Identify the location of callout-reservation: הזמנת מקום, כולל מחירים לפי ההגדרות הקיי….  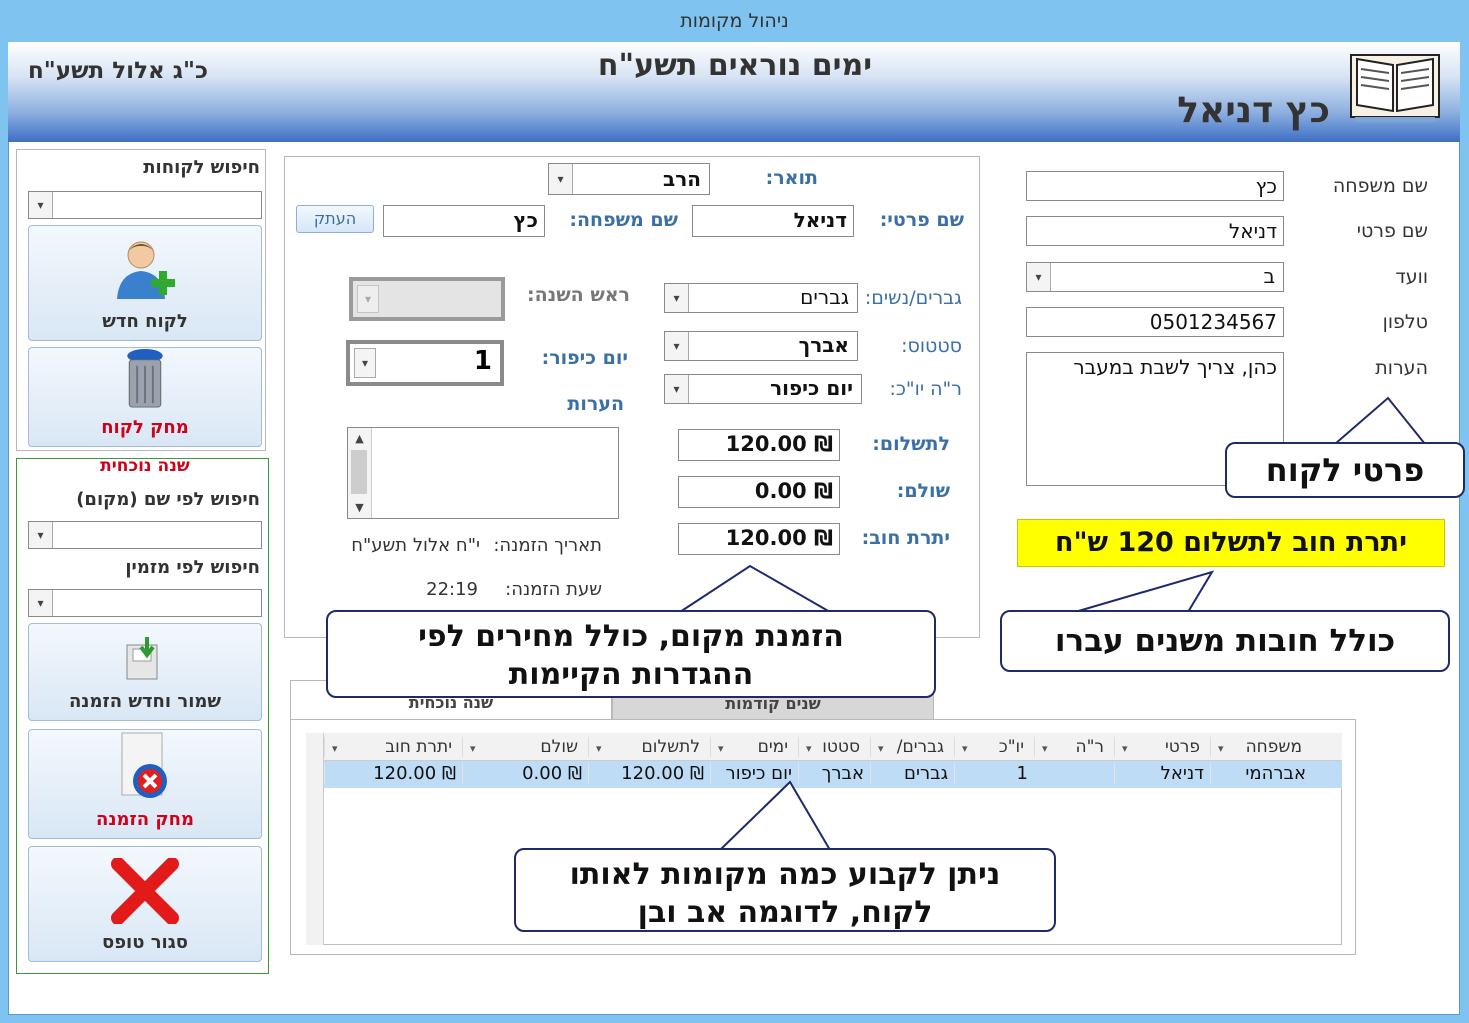
(631, 654).